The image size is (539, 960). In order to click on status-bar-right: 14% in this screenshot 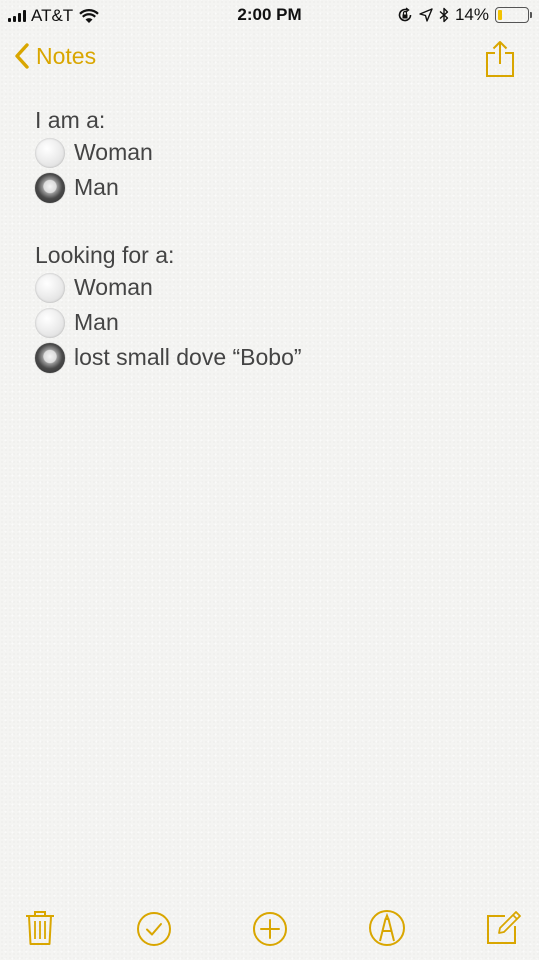, I will do `click(464, 15)`.